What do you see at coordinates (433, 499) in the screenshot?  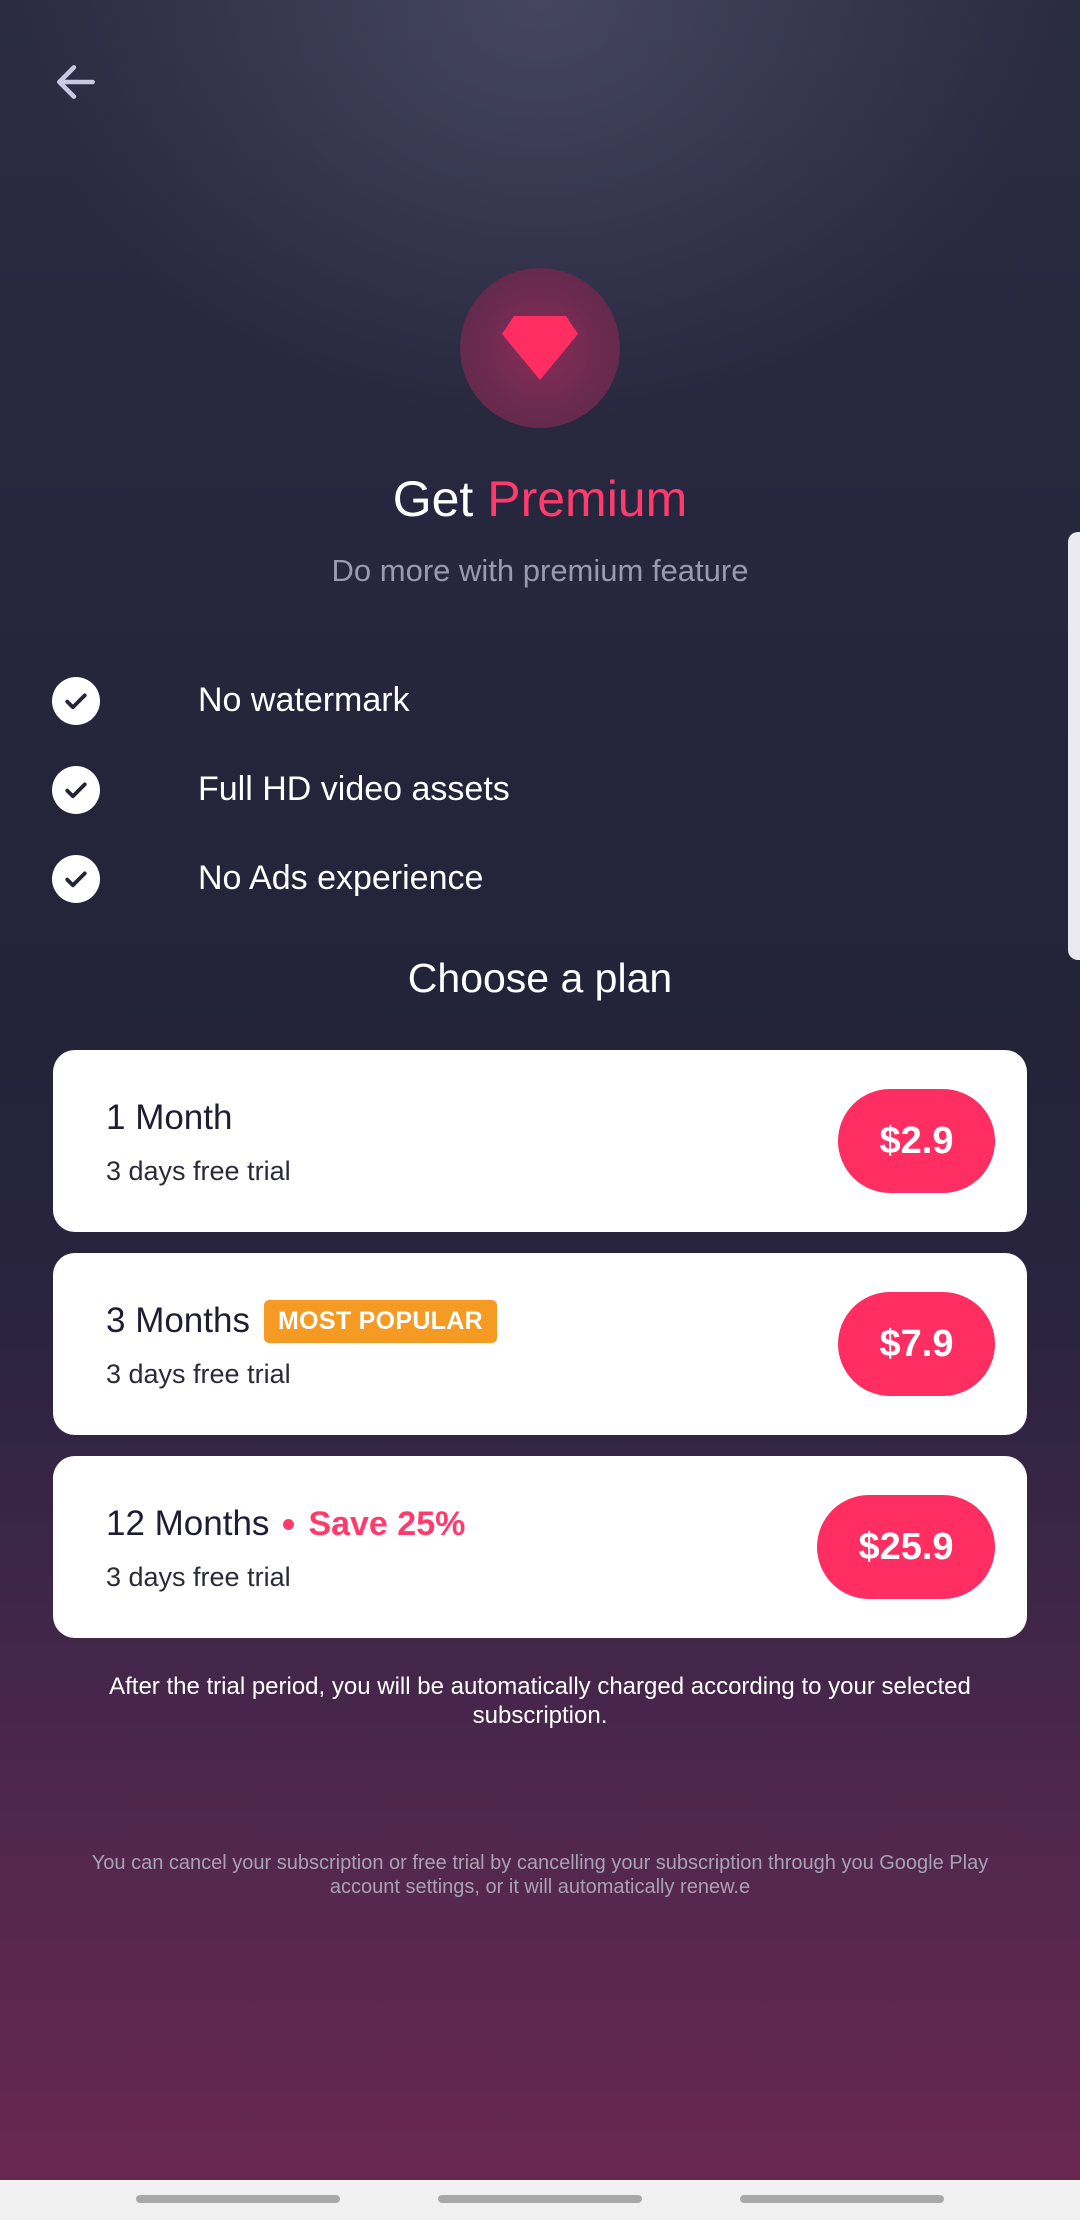 I see `title-prefix: Get` at bounding box center [433, 499].